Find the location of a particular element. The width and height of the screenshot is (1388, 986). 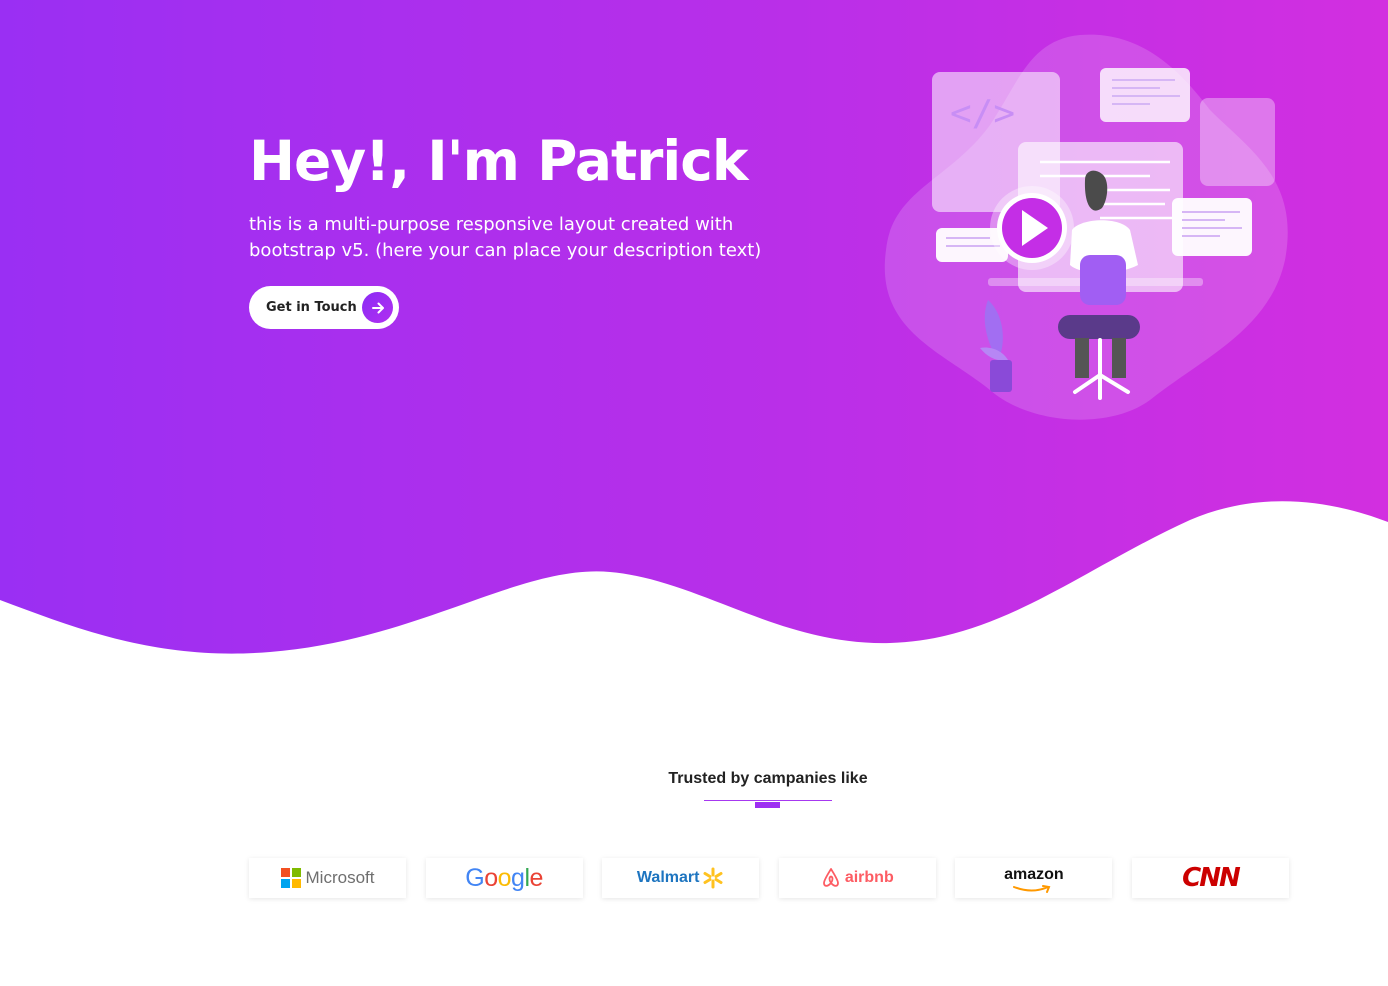

get-in-touch-label: Get in Touch is located at coordinates (311, 307).